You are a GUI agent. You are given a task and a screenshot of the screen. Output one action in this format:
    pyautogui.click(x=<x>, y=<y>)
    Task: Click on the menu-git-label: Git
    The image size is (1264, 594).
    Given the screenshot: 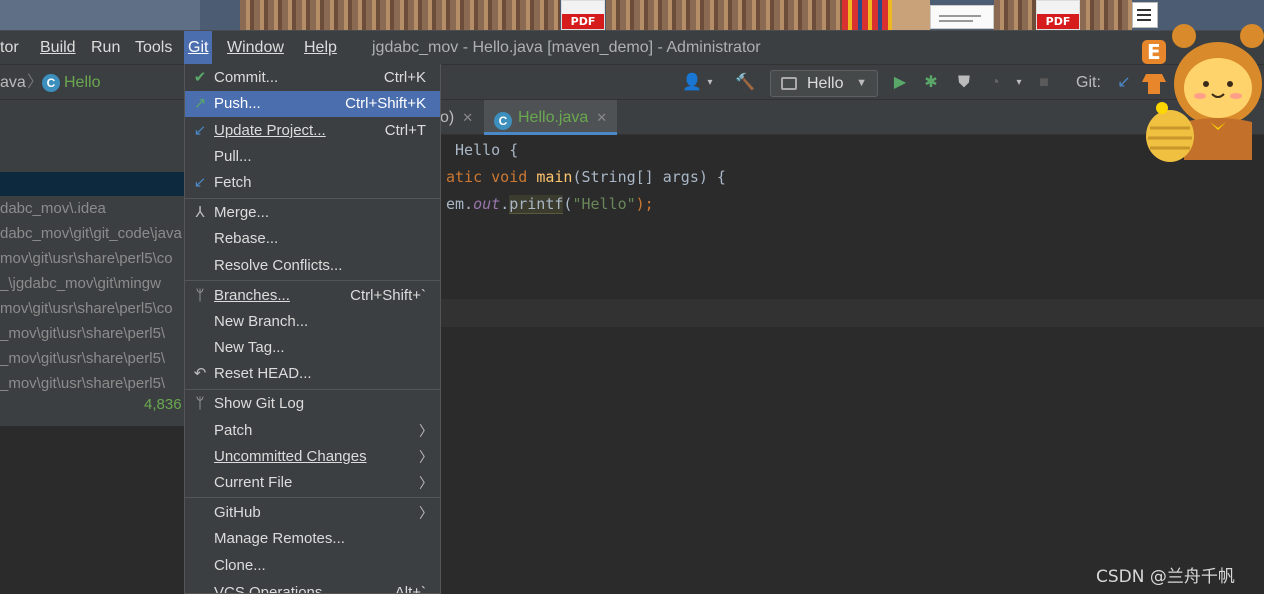 What is the action you would take?
    pyautogui.click(x=198, y=47)
    